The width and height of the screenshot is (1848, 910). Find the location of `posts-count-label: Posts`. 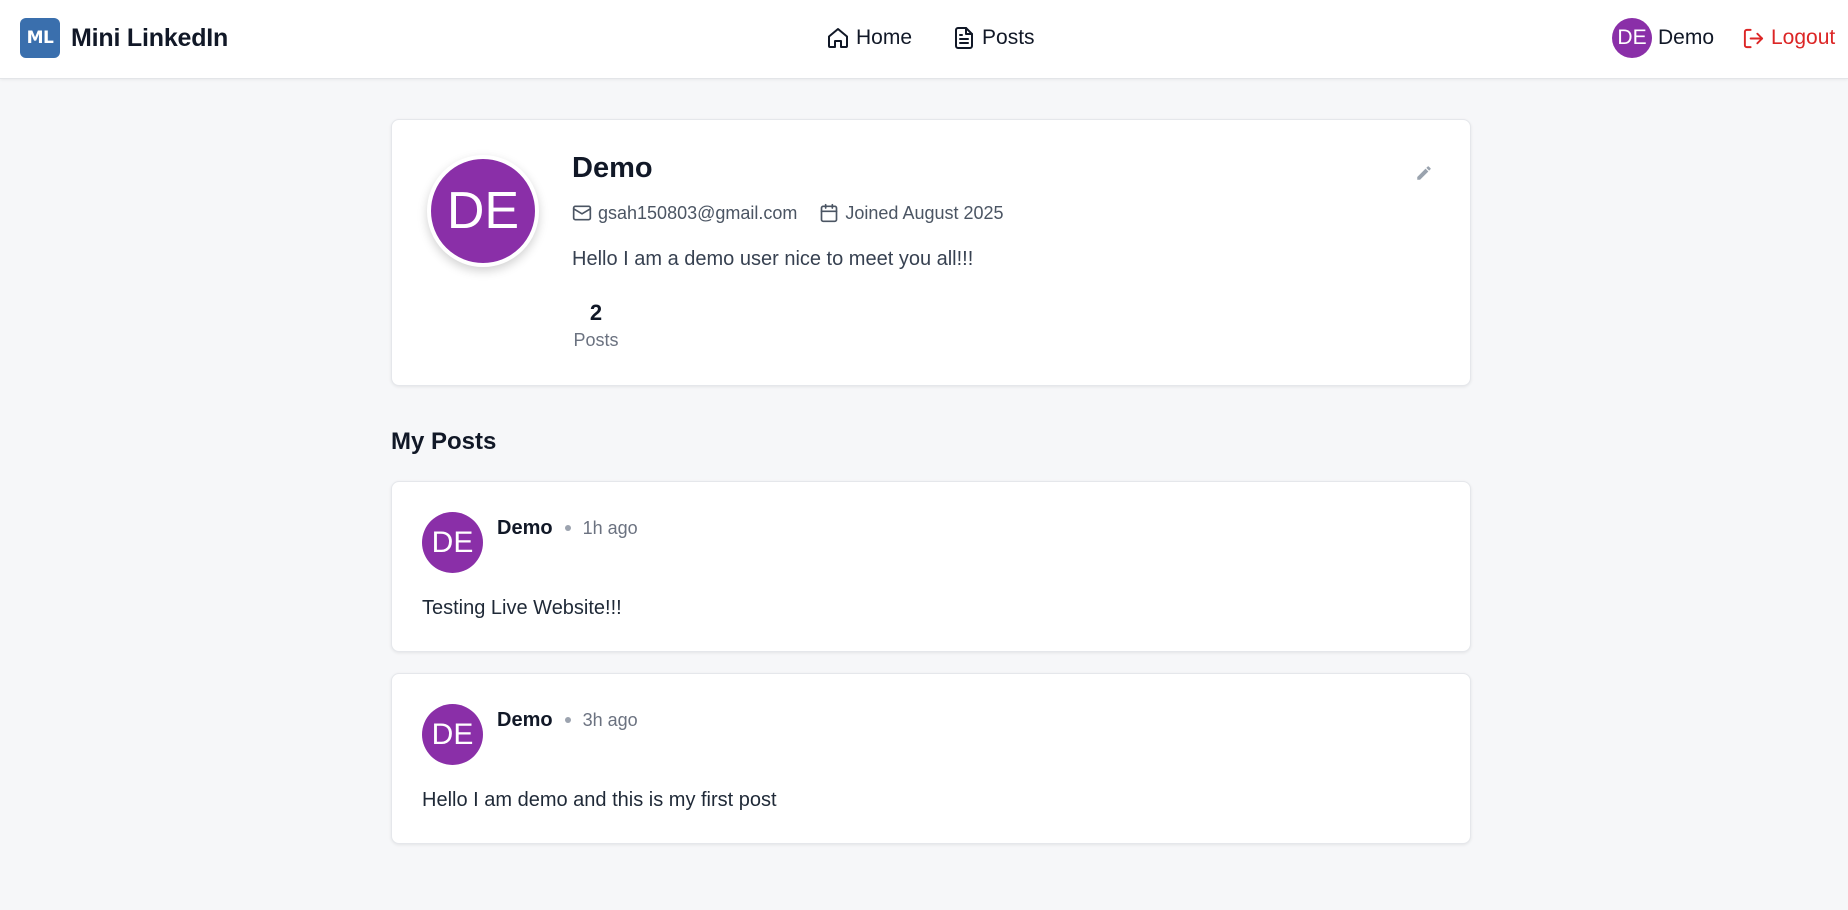

posts-count-label: Posts is located at coordinates (596, 340).